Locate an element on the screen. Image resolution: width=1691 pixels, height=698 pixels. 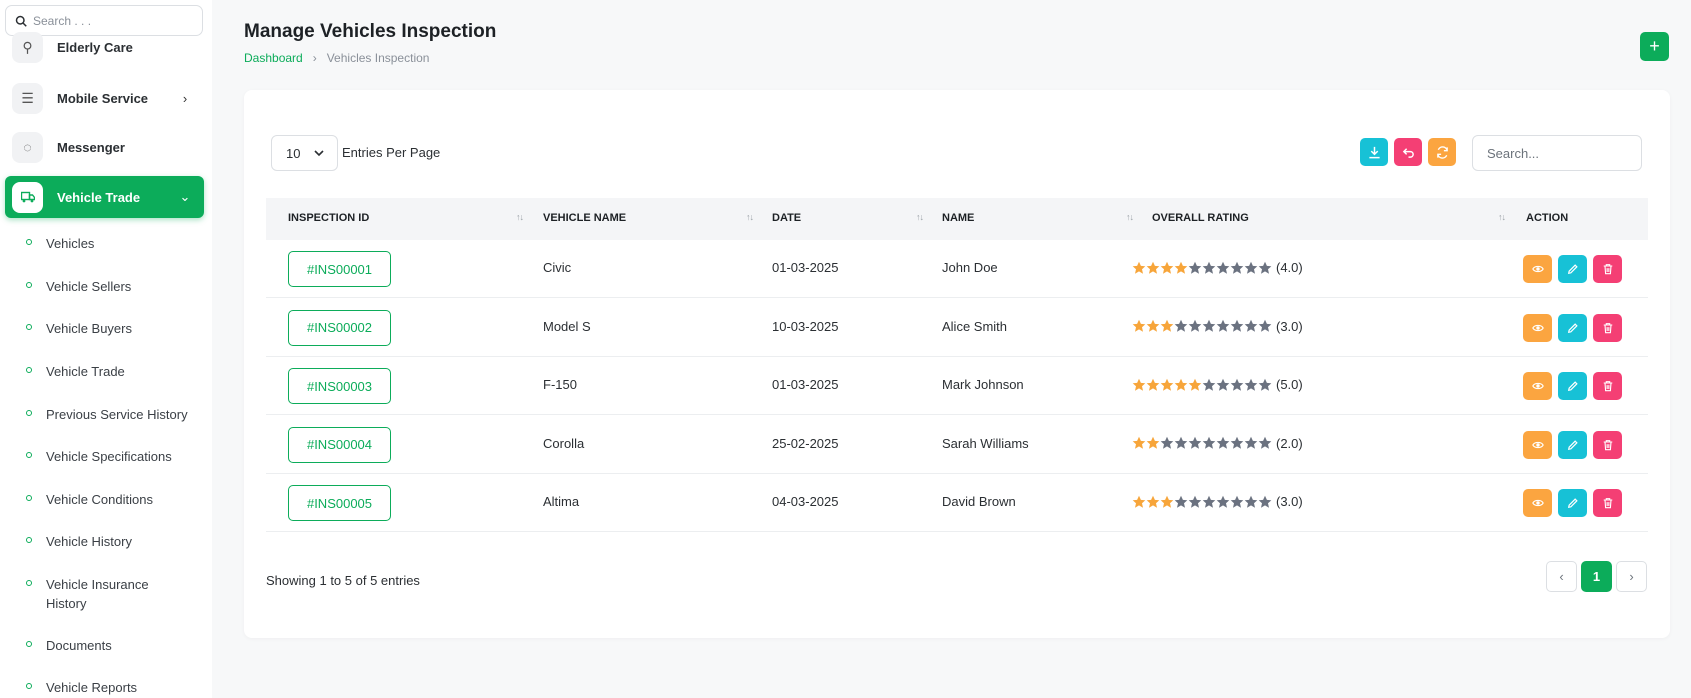
name-cell: Alice Smith is located at coordinates (975, 326).